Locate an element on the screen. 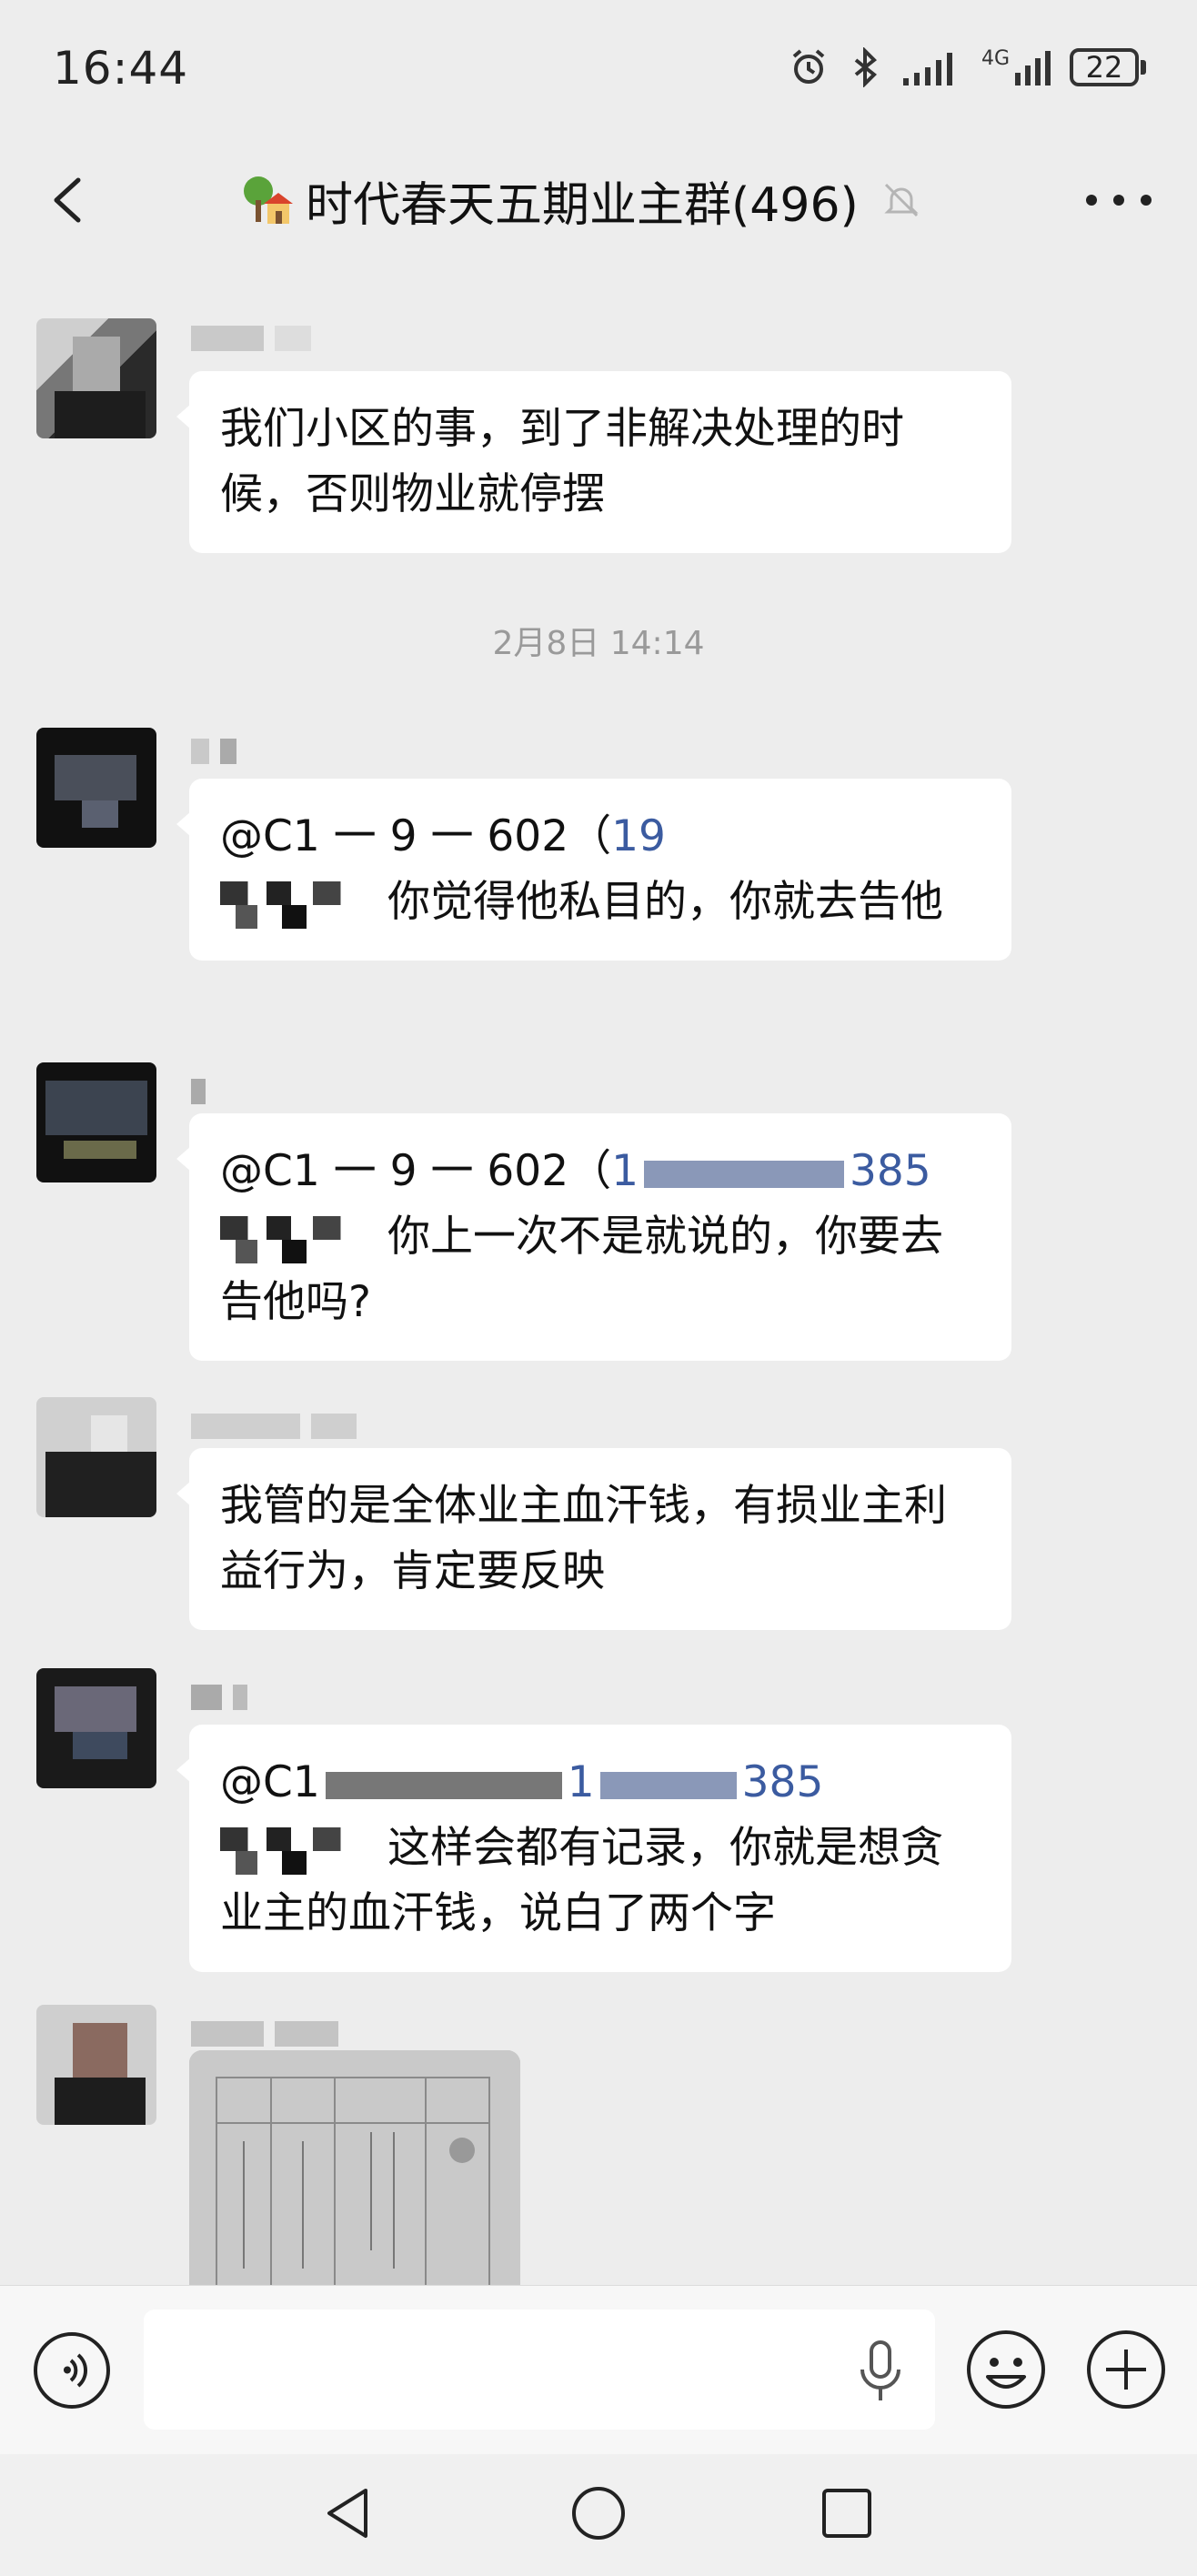 The image size is (1197, 2576). battery-indicator: 22 is located at coordinates (1108, 67).